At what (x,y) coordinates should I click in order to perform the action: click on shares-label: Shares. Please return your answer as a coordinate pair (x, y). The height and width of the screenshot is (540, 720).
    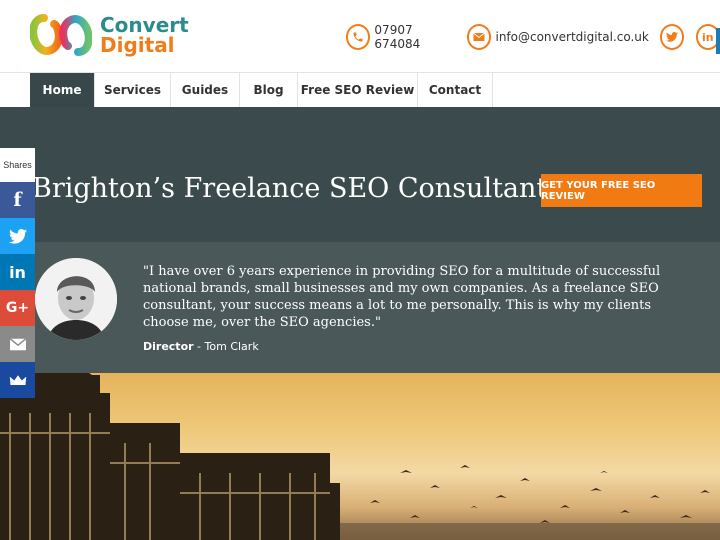
    Looking at the image, I should click on (17, 165).